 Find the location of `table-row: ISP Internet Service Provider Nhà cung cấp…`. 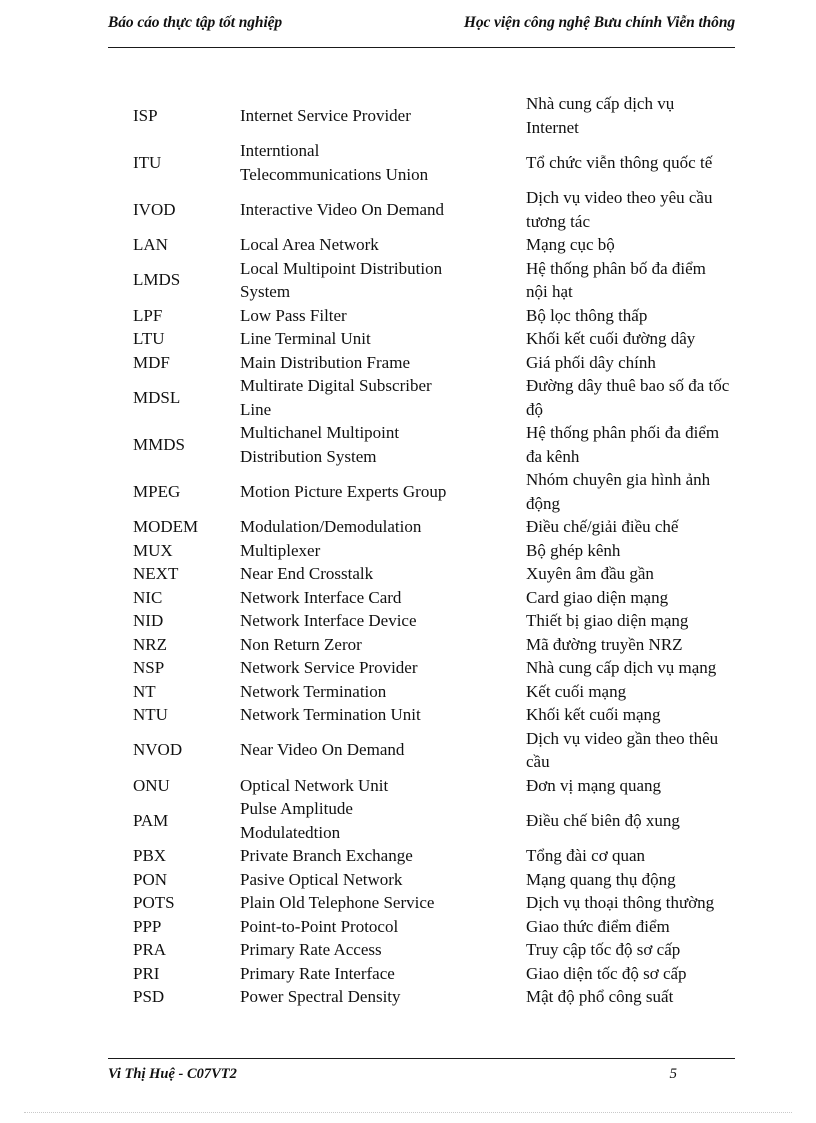

table-row: ISP Internet Service Provider Nhà cung cấp… is located at coordinates (457, 115).